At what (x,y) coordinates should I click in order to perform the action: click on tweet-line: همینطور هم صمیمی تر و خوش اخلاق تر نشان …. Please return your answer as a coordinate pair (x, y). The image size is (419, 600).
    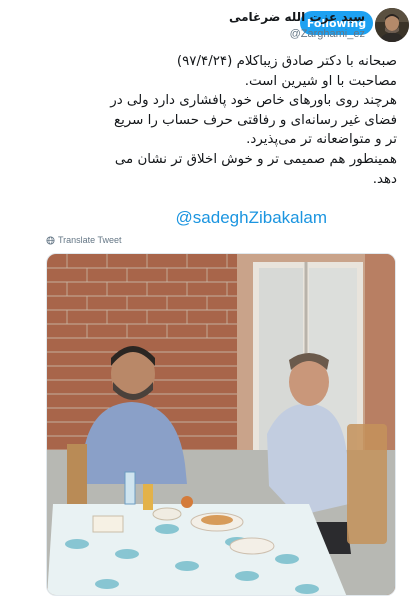
    Looking at the image, I should click on (255, 159).